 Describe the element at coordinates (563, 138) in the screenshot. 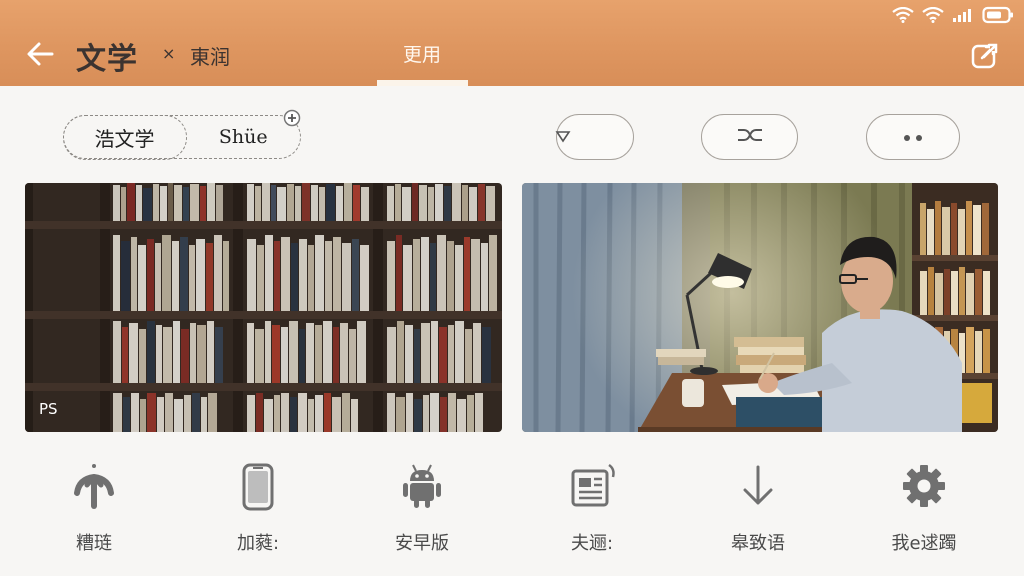

I see `caret-left-icon` at that location.